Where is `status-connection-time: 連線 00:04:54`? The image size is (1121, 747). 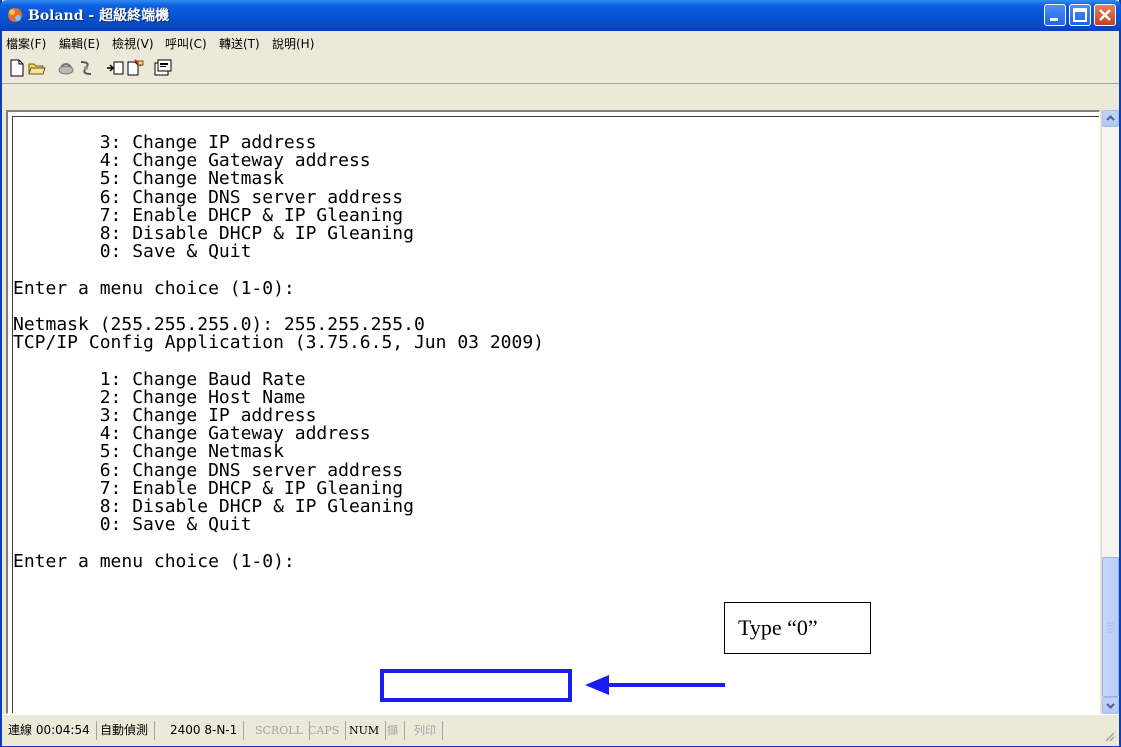 status-connection-time: 連線 00:04:54 is located at coordinates (52, 730).